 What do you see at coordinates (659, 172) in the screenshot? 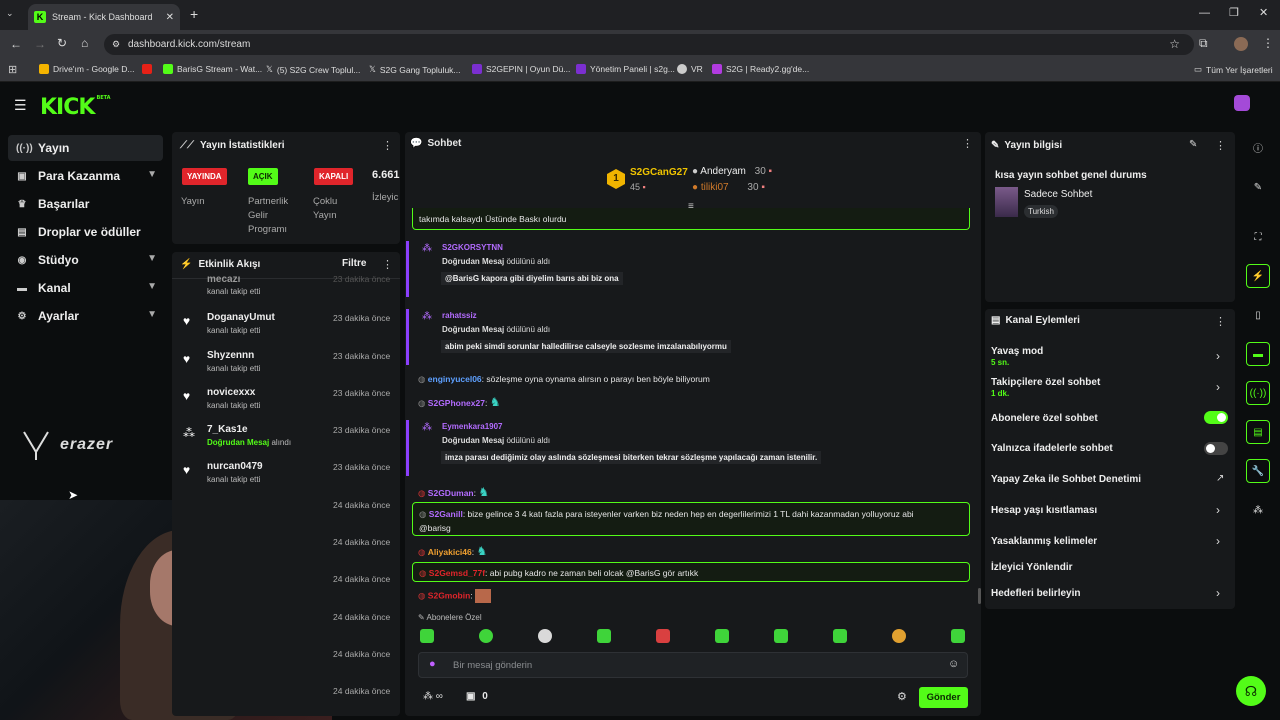
I see `top-gifter-1: S2GCanG27` at bounding box center [659, 172].